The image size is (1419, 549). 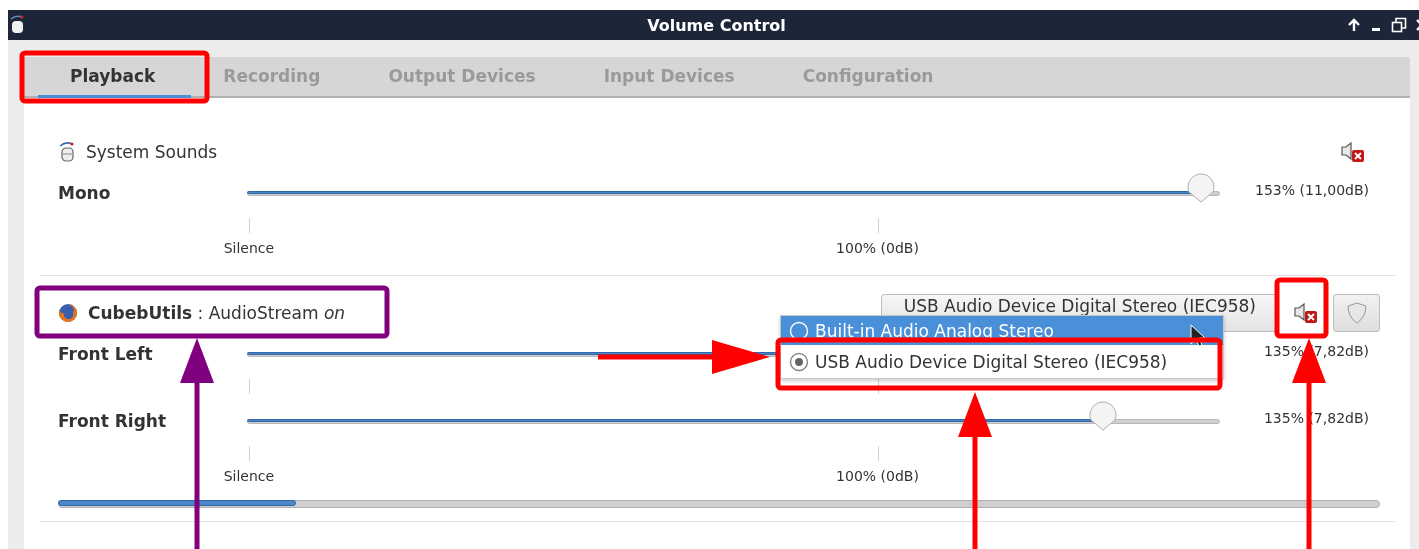 What do you see at coordinates (18, 25) in the screenshot?
I see `app-icon` at bounding box center [18, 25].